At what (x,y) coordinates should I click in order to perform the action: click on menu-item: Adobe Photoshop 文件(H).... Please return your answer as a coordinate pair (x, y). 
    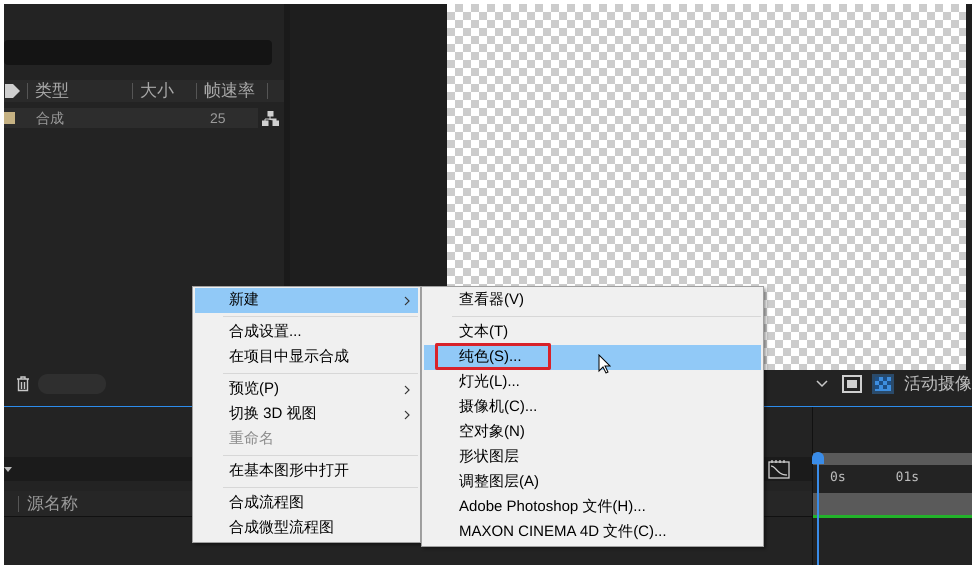
    Looking at the image, I should click on (592, 507).